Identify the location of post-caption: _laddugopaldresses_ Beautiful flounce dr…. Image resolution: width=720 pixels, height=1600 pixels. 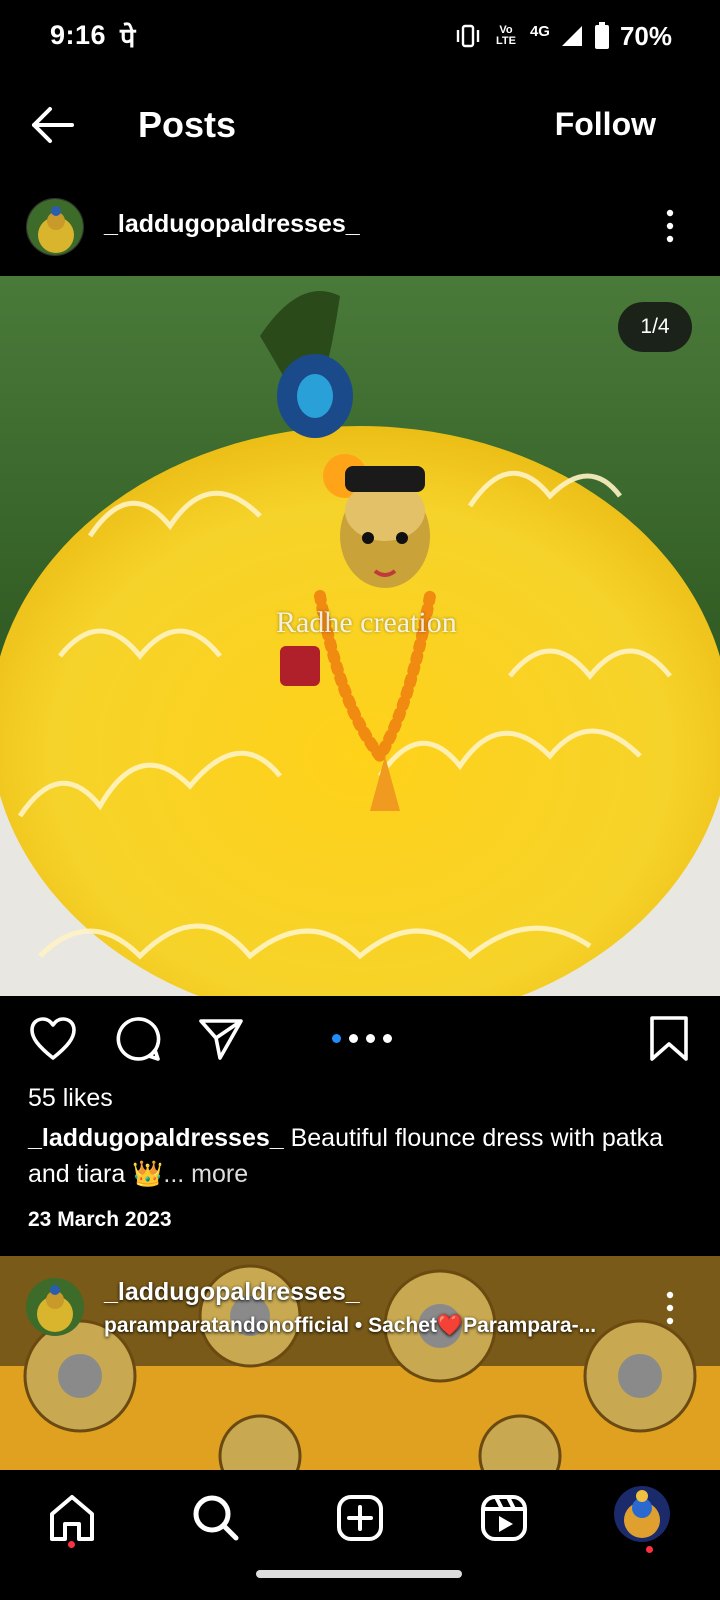
(363, 1156).